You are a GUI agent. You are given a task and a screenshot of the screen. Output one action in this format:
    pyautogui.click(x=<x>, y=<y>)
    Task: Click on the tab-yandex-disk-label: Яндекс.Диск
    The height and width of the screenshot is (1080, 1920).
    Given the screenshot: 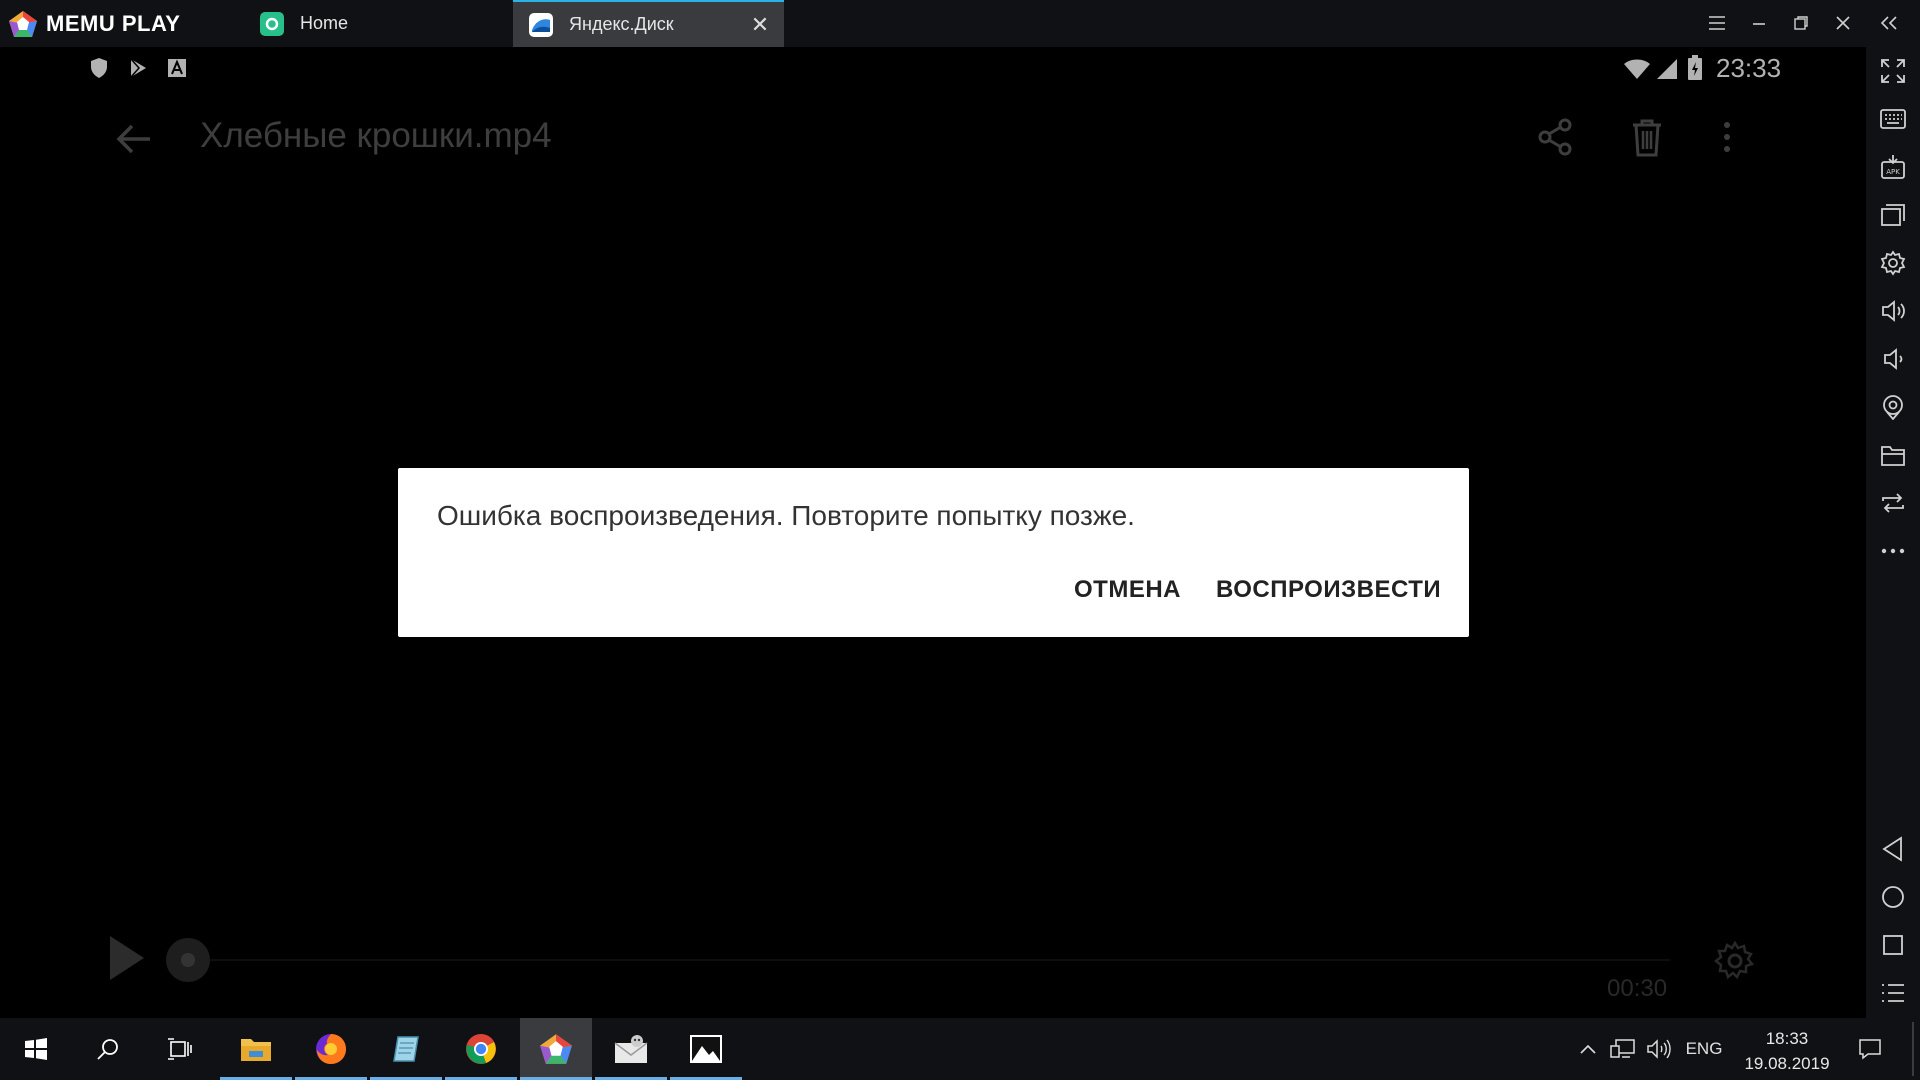 What is the action you would take?
    pyautogui.click(x=621, y=24)
    